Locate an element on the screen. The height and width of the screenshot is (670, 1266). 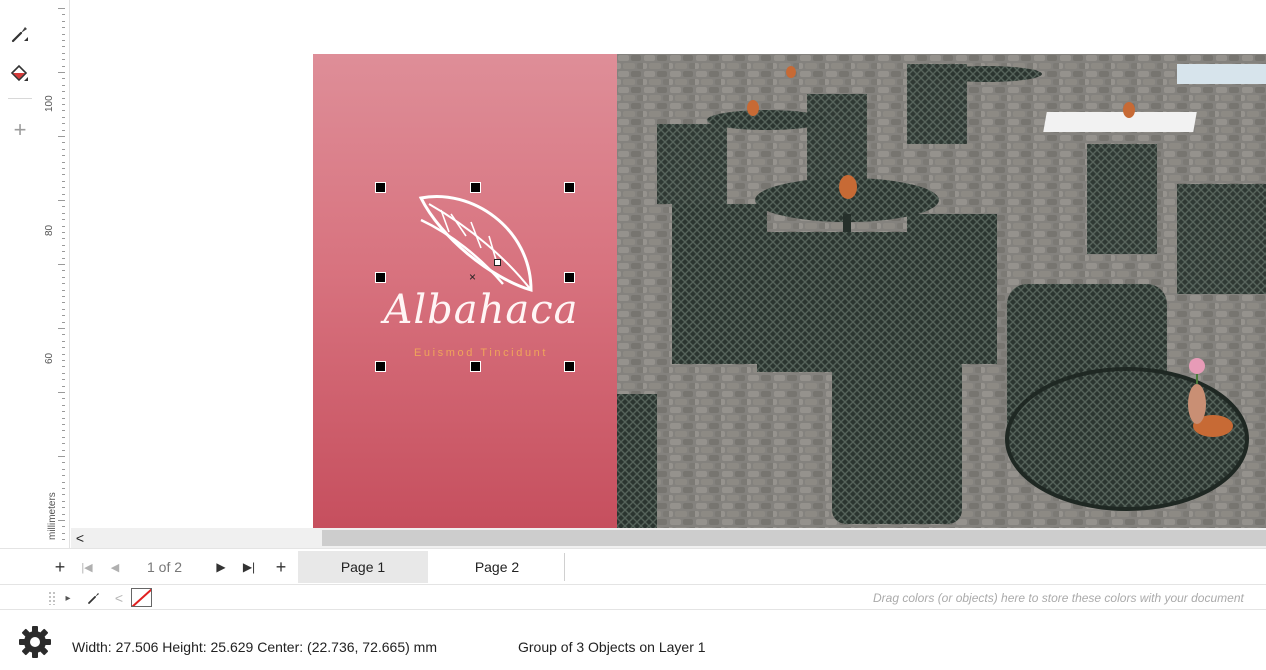
ruler-label-80: 80 is located at coordinates (49, 230).